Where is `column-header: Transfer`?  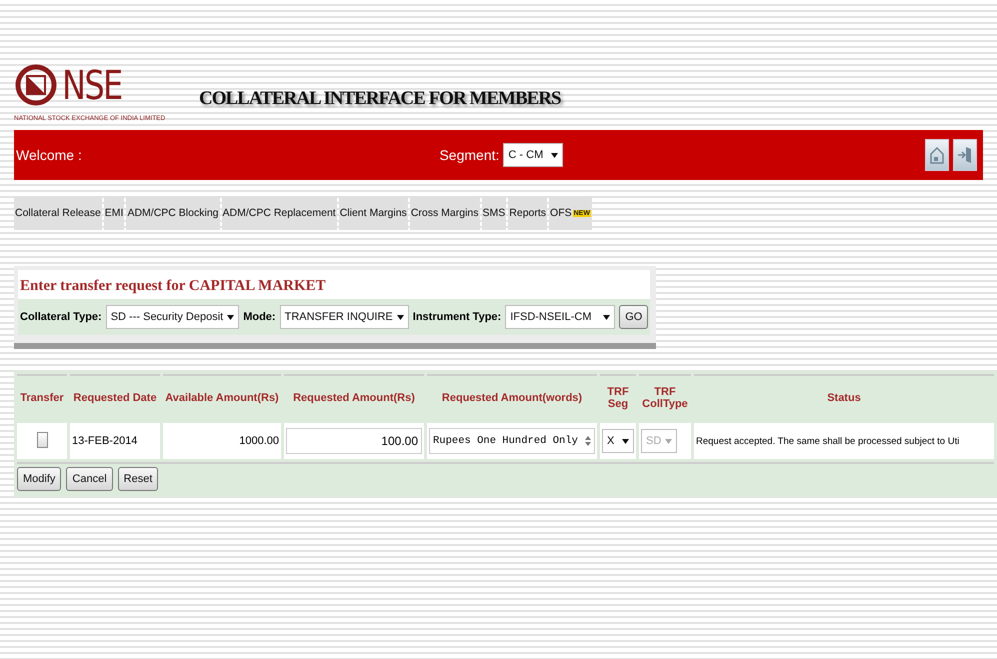
column-header: Transfer is located at coordinates (42, 398).